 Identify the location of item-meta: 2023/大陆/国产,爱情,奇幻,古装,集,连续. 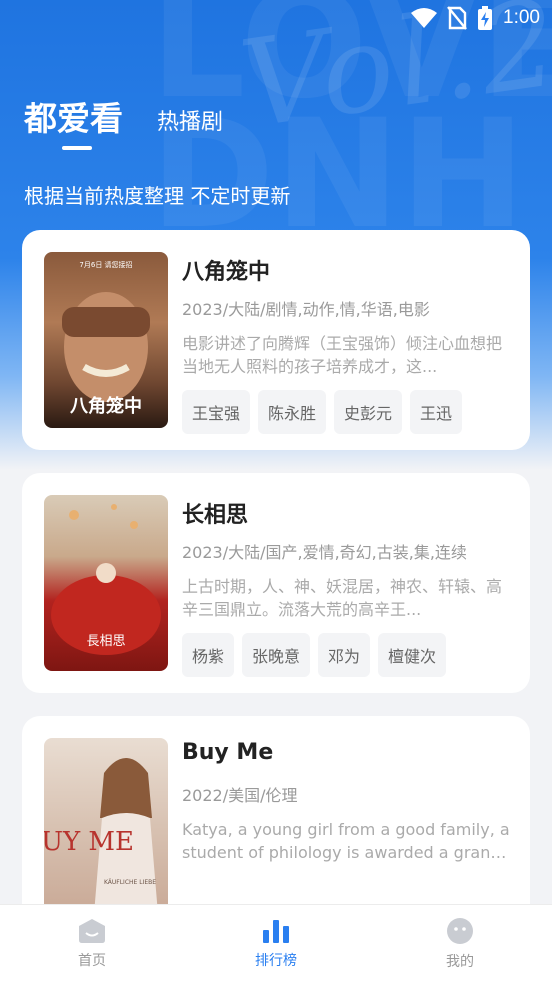
(324, 552).